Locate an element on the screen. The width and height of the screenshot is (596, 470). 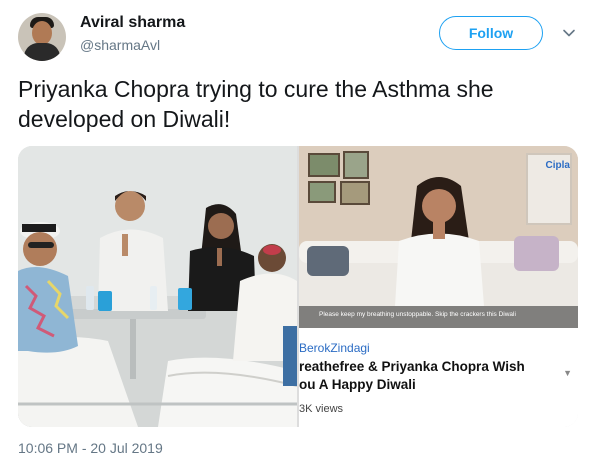
brand-logo: Cipla is located at coordinates (557, 165).